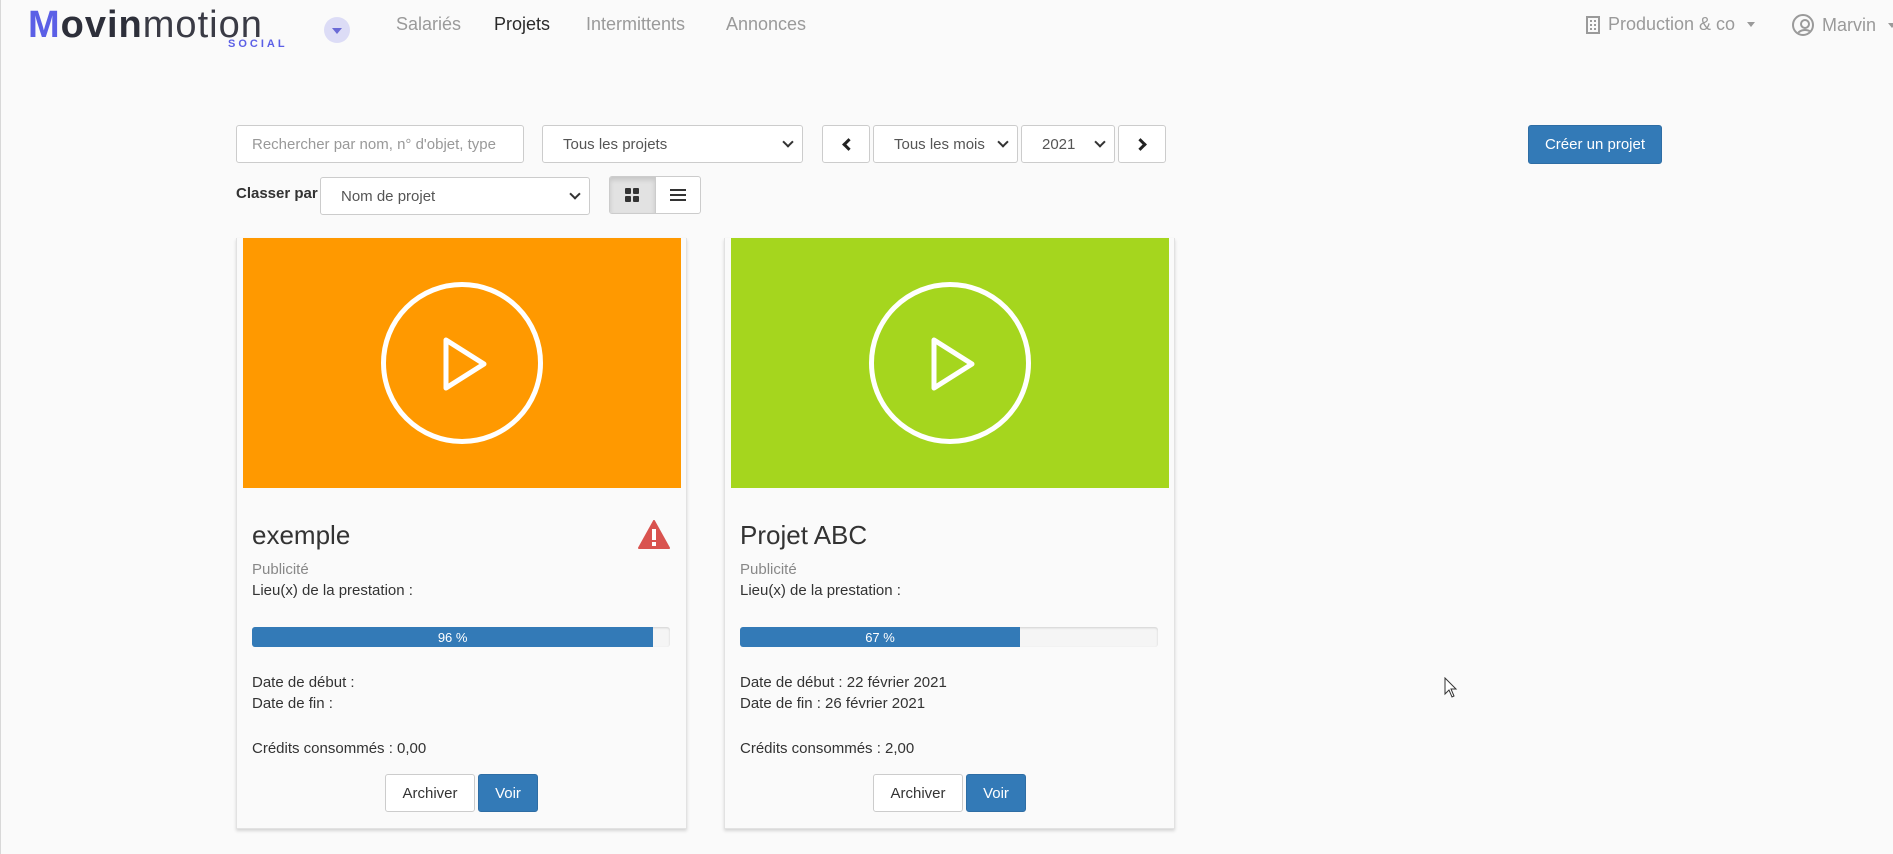 This screenshot has height=854, width=1893. Describe the element at coordinates (833, 703) in the screenshot. I see `project-end-date: Date de fin : 26 février 2021` at that location.